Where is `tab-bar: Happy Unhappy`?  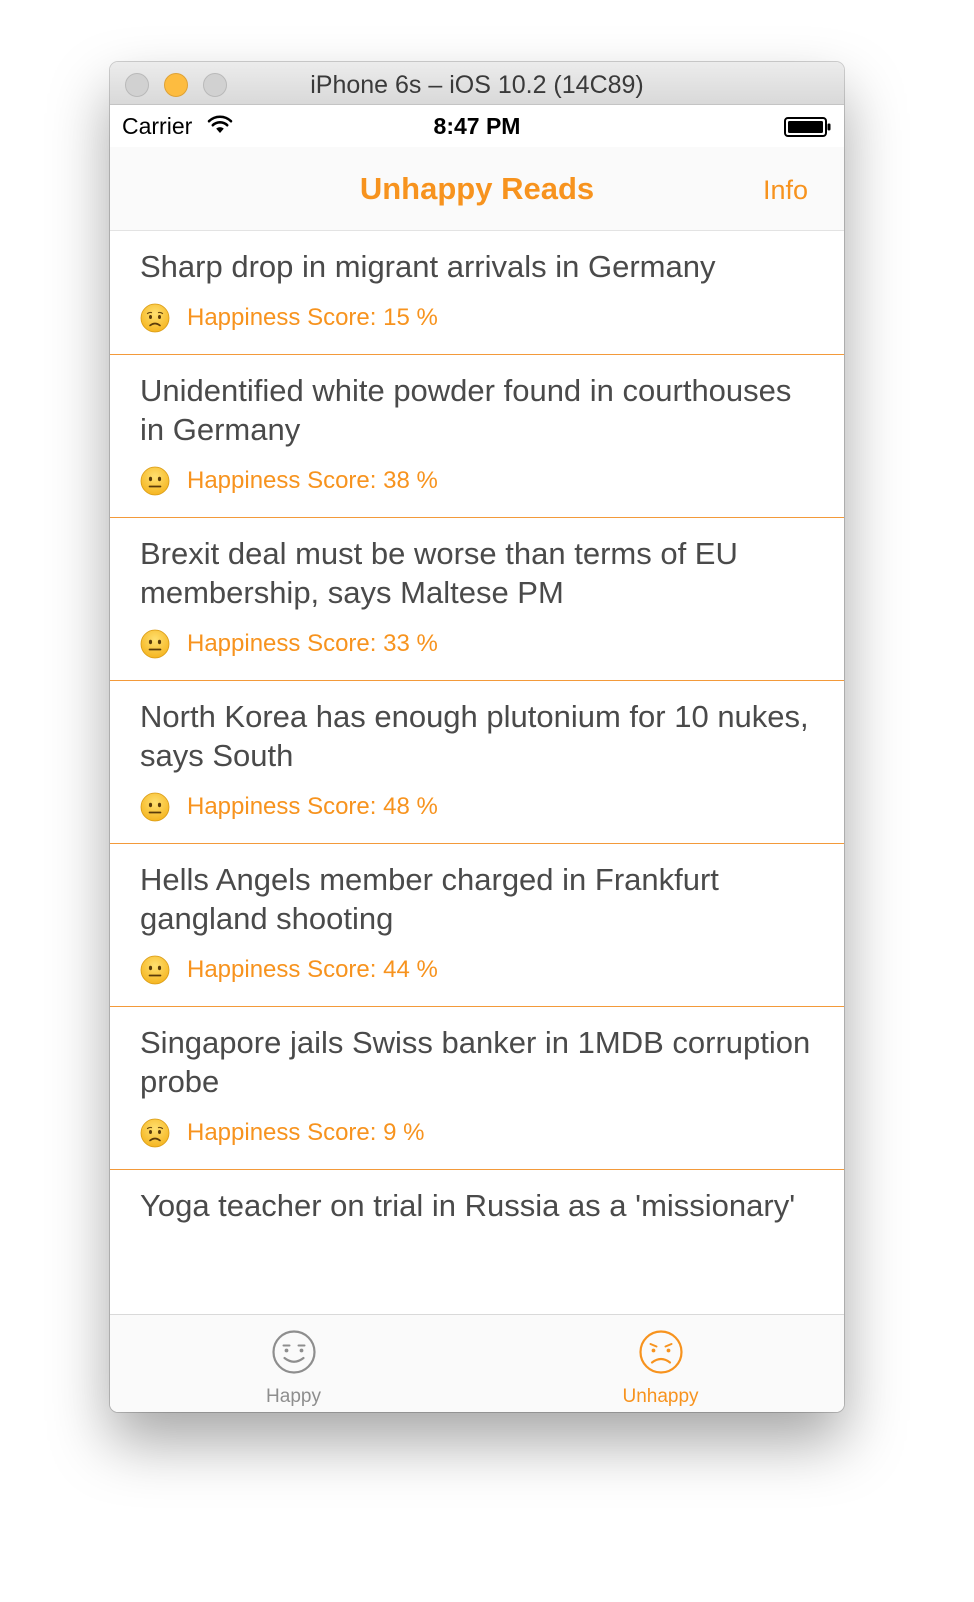
tab-bar: Happy Unhappy is located at coordinates (477, 1363).